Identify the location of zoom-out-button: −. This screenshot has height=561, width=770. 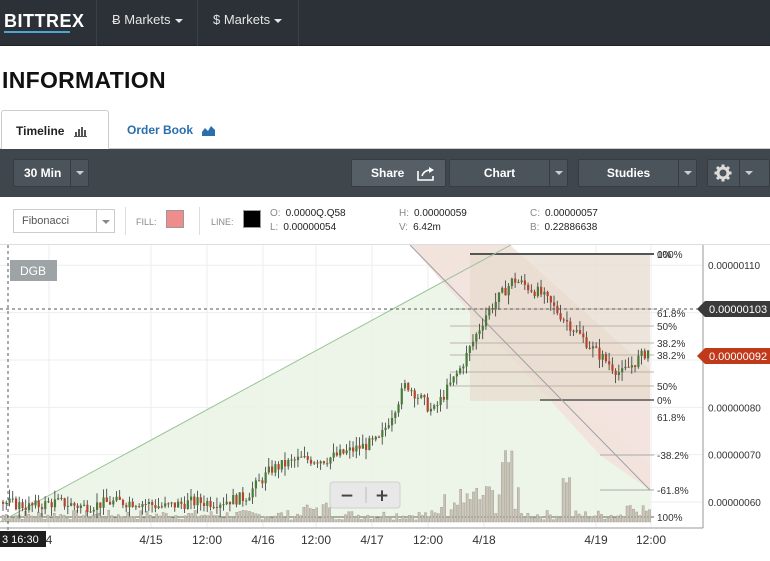
(347, 496).